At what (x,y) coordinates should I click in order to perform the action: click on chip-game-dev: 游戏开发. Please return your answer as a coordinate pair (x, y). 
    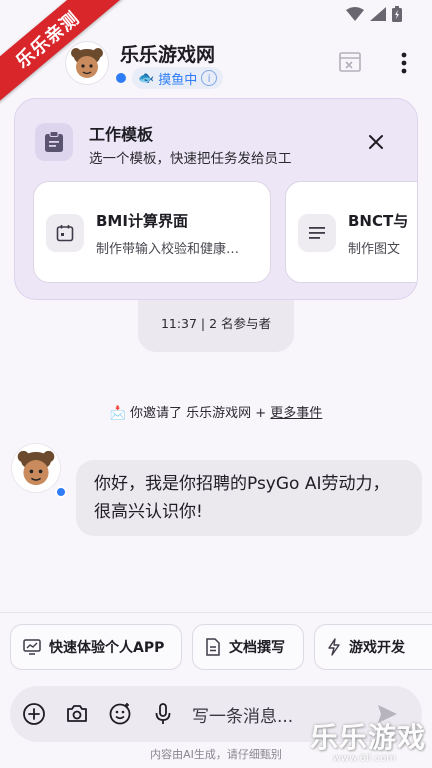
    Looking at the image, I should click on (373, 647).